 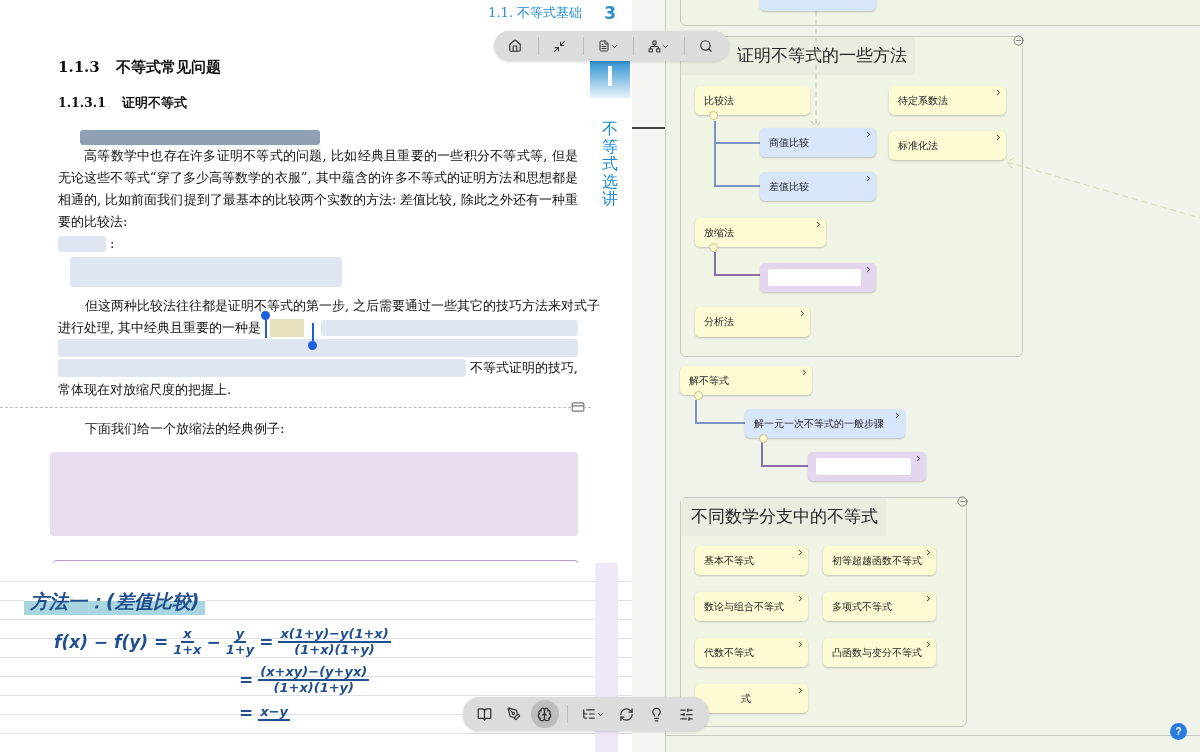 I want to click on handwritten-text: f(x) − f(y) =, so click(x=111, y=642).